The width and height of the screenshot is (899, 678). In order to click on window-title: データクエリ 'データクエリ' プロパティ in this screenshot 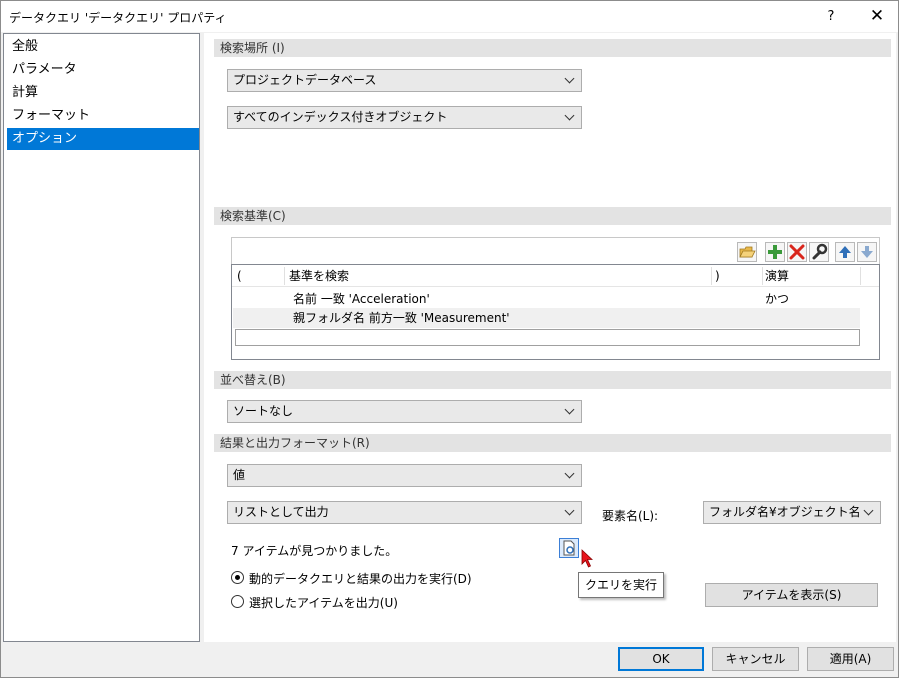, I will do `click(118, 18)`.